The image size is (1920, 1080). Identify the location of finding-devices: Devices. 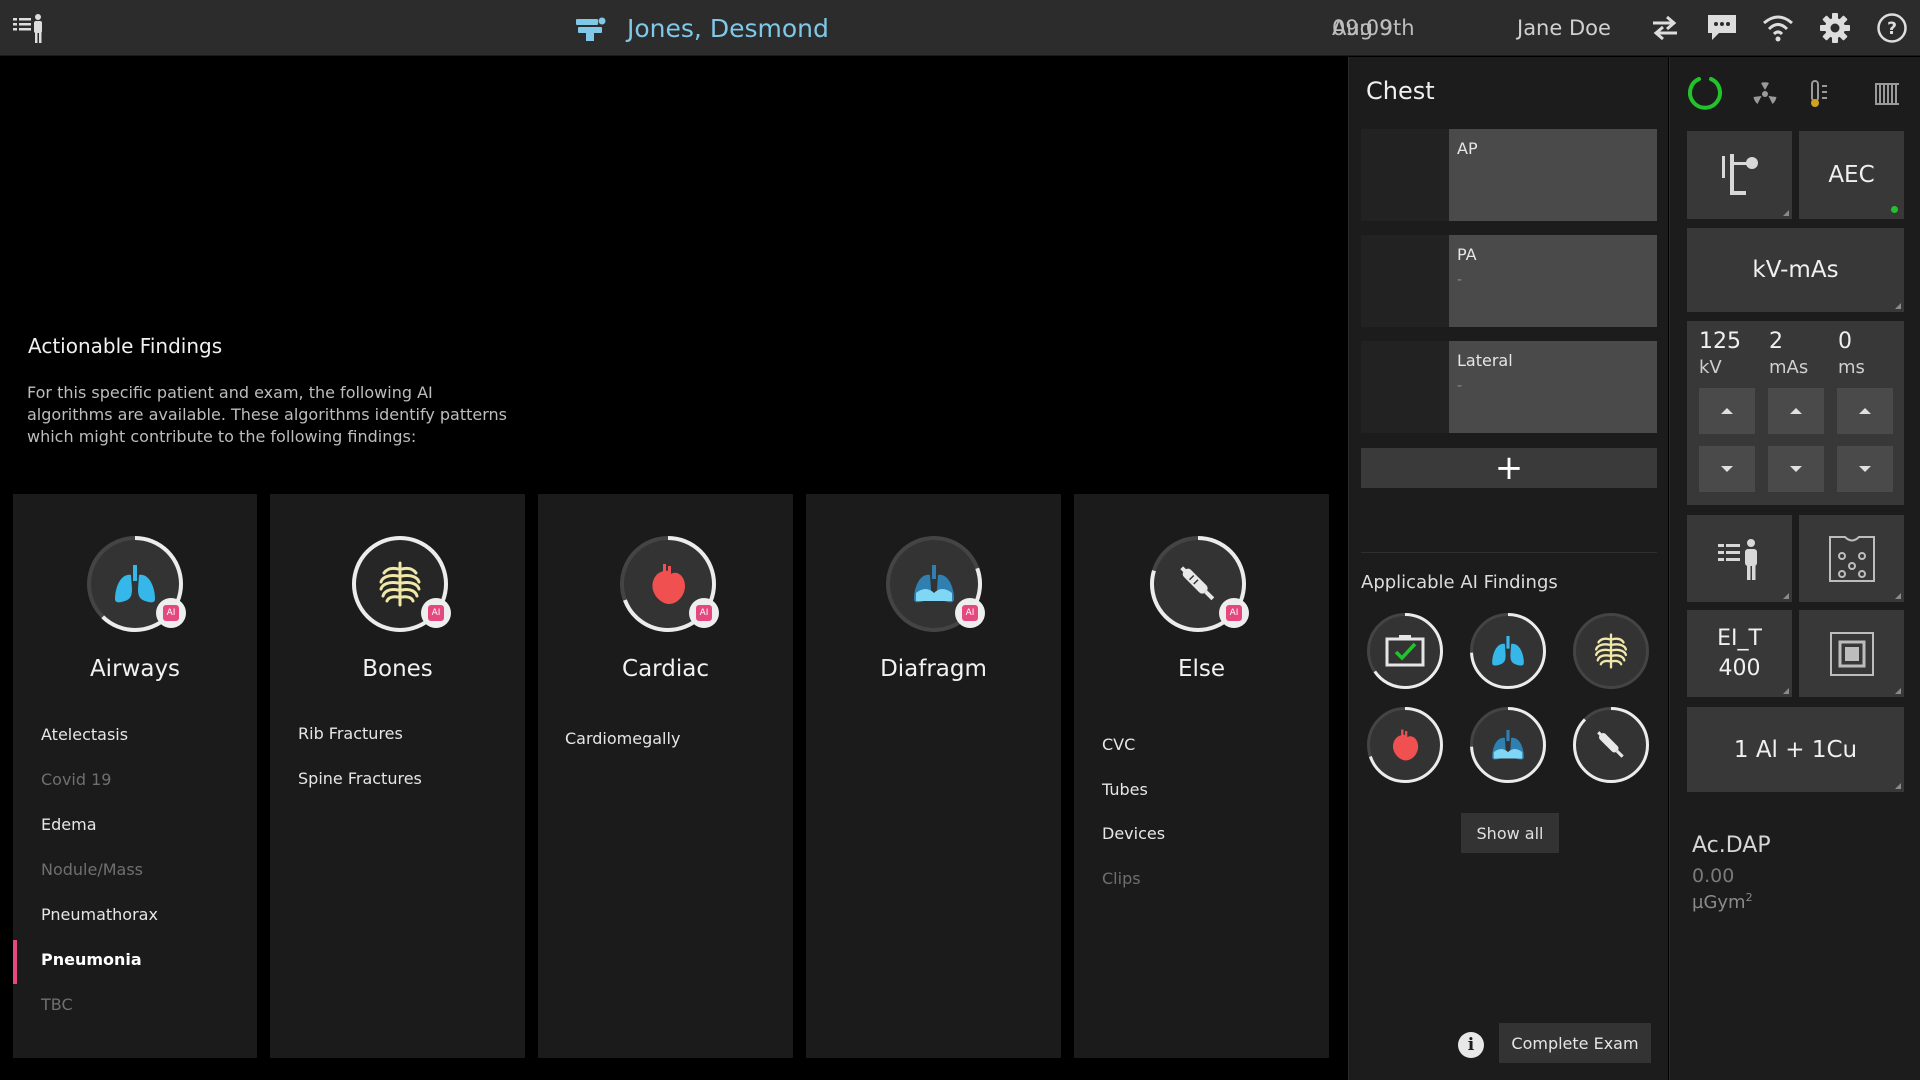
(1133, 833).